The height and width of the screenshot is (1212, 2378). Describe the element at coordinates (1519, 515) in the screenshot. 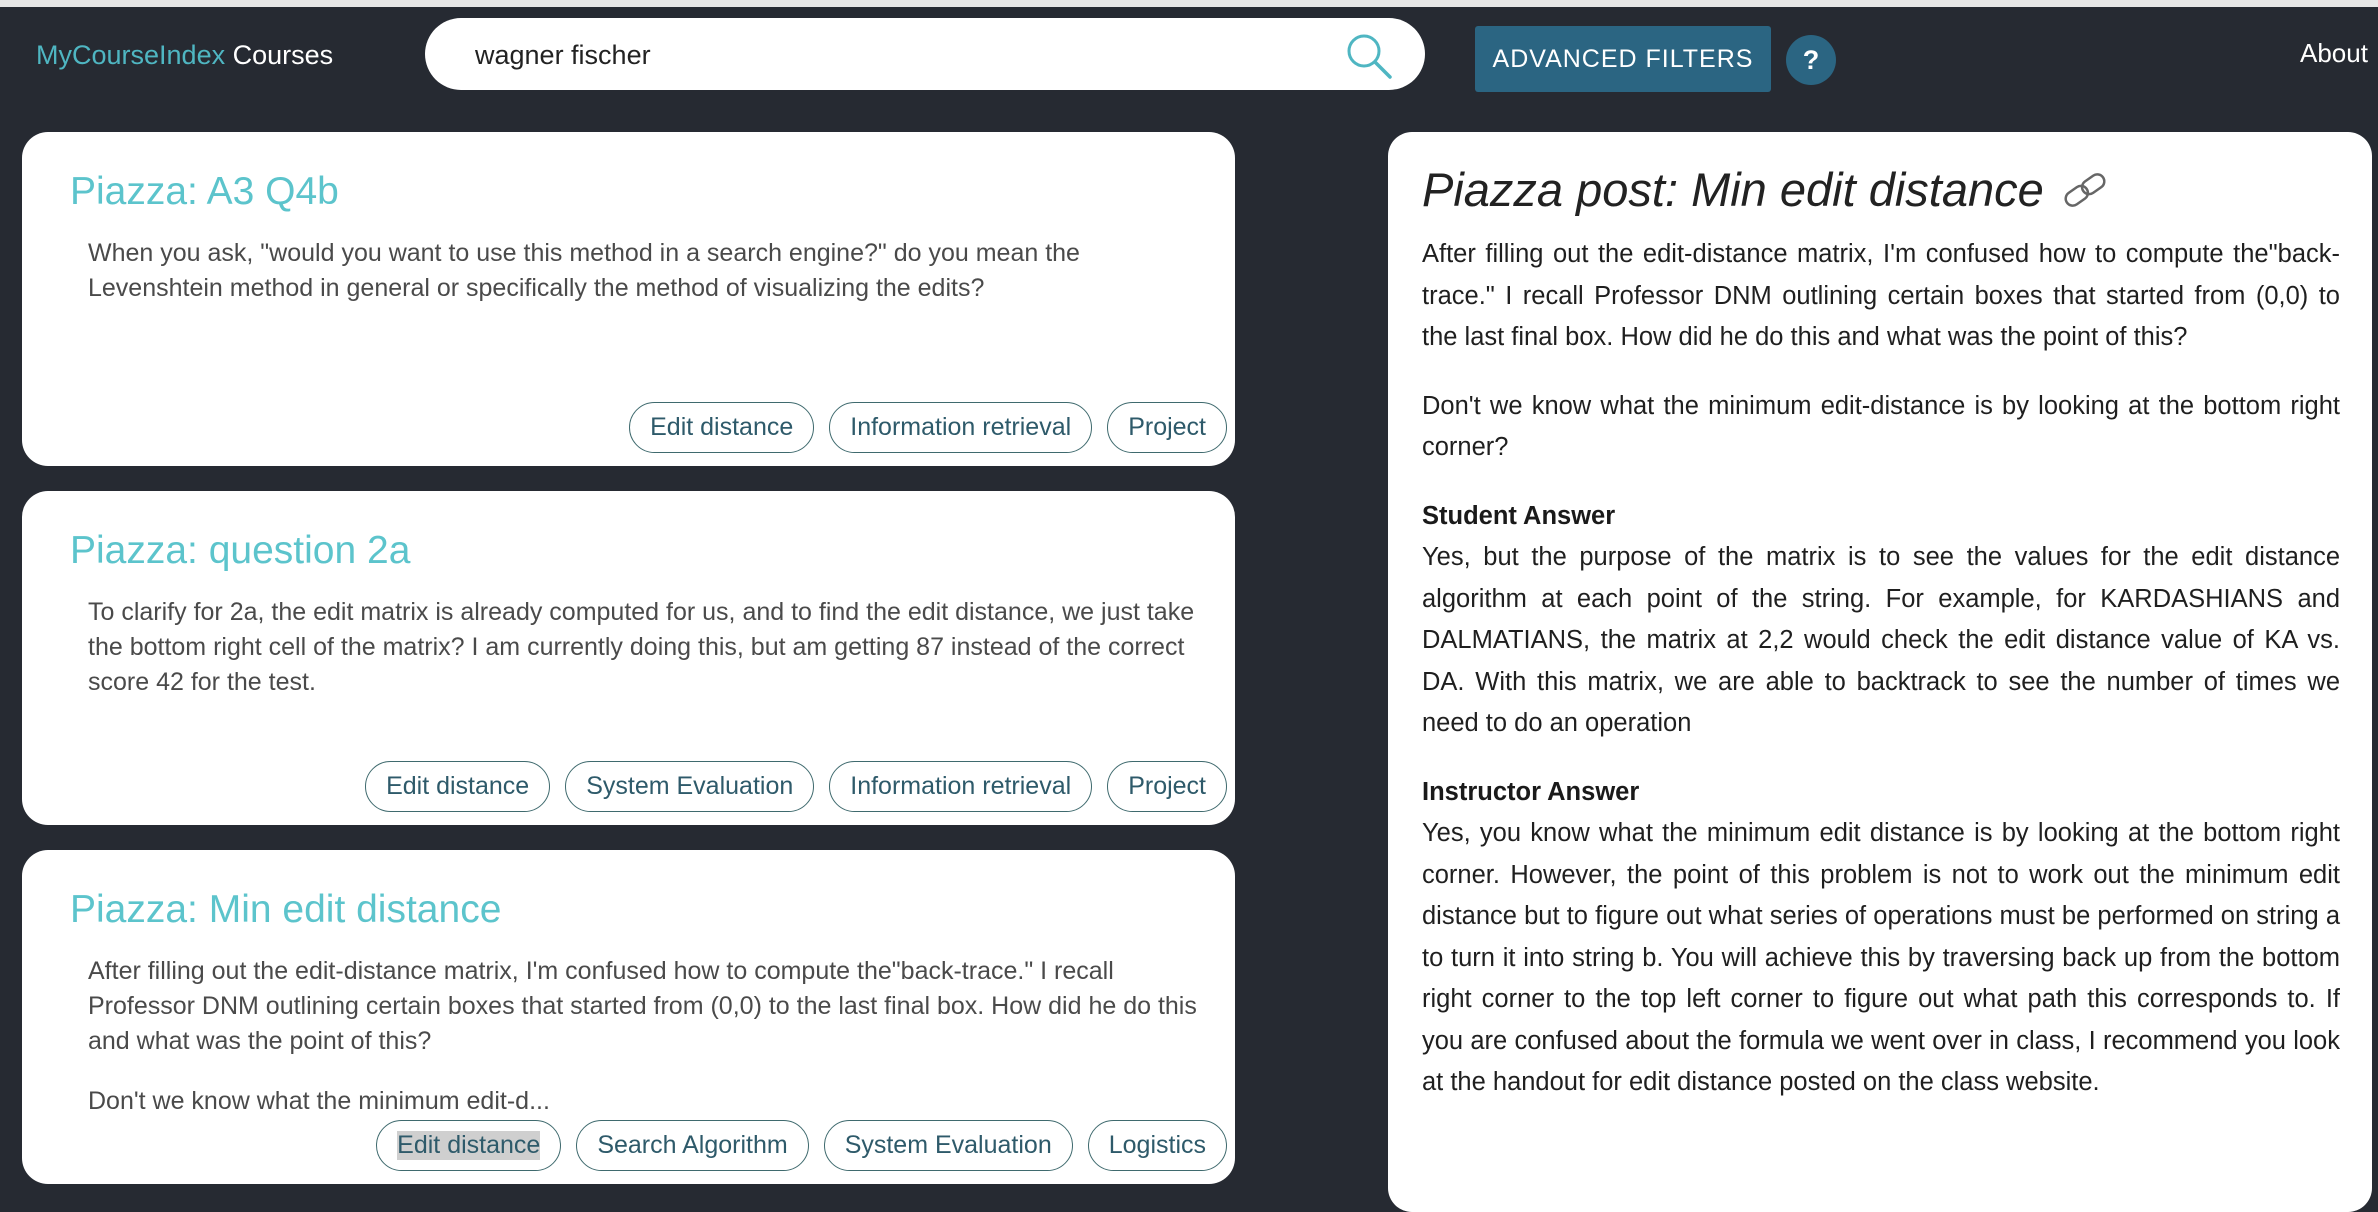

I see `student-answer-label: Student Answer` at that location.